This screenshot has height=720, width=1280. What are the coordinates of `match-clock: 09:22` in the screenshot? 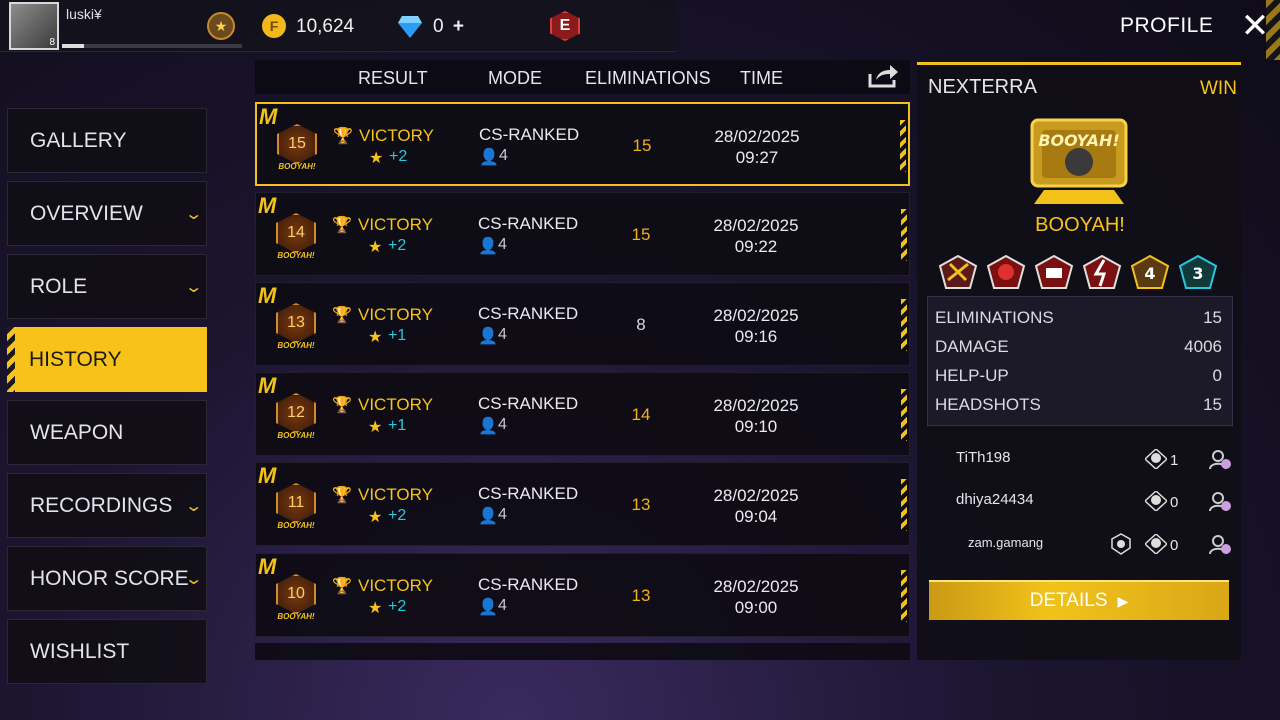 It's located at (756, 246).